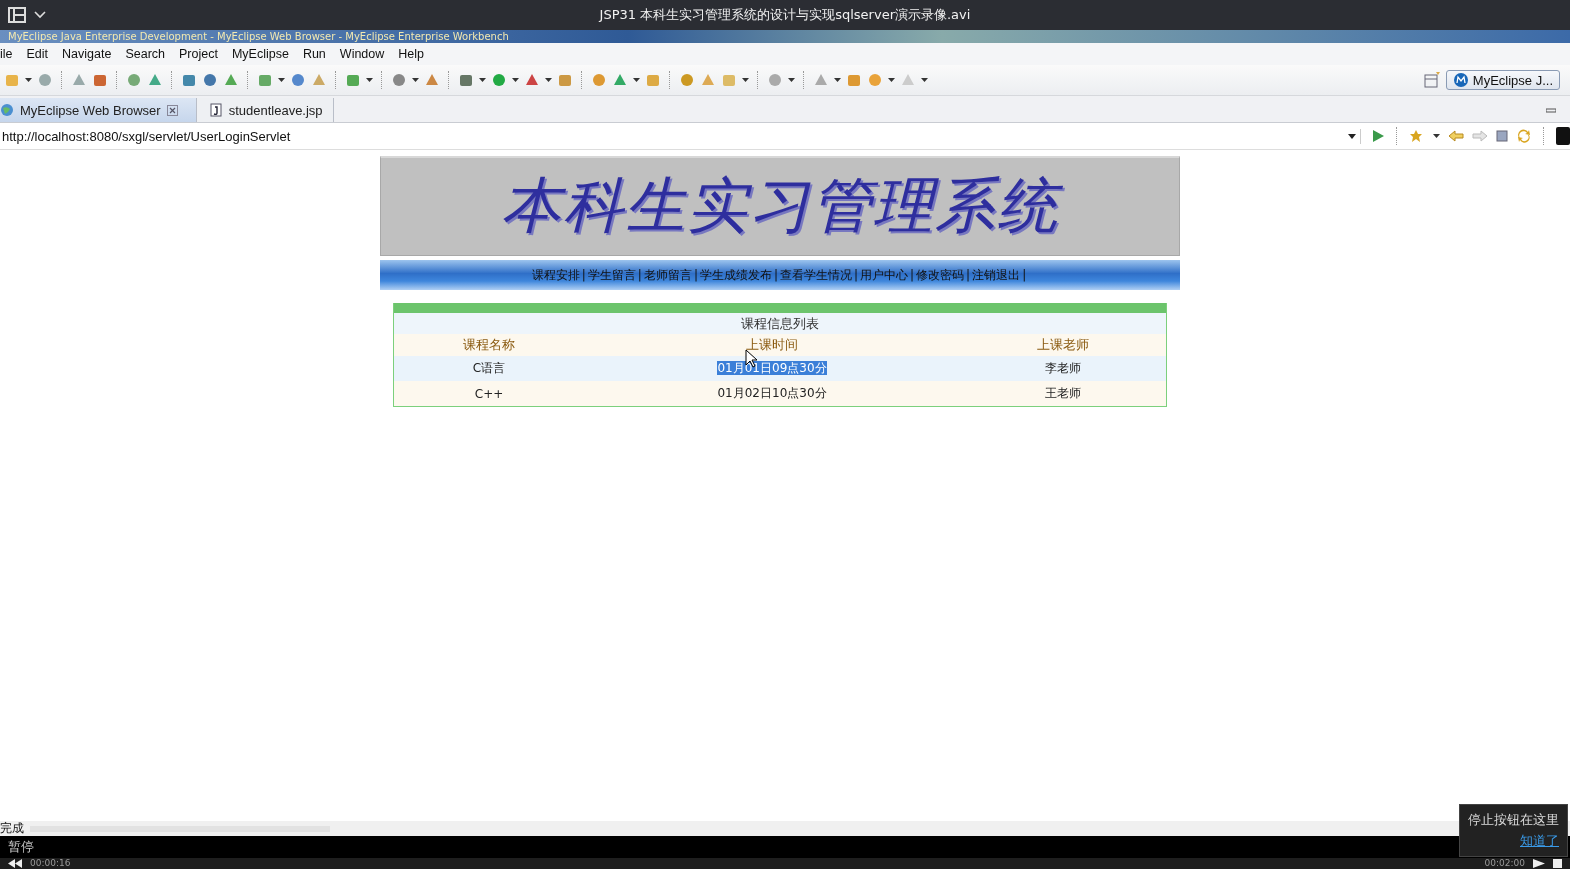 The height and width of the screenshot is (869, 1570). I want to click on menu-item: MyEclipse, so click(260, 54).